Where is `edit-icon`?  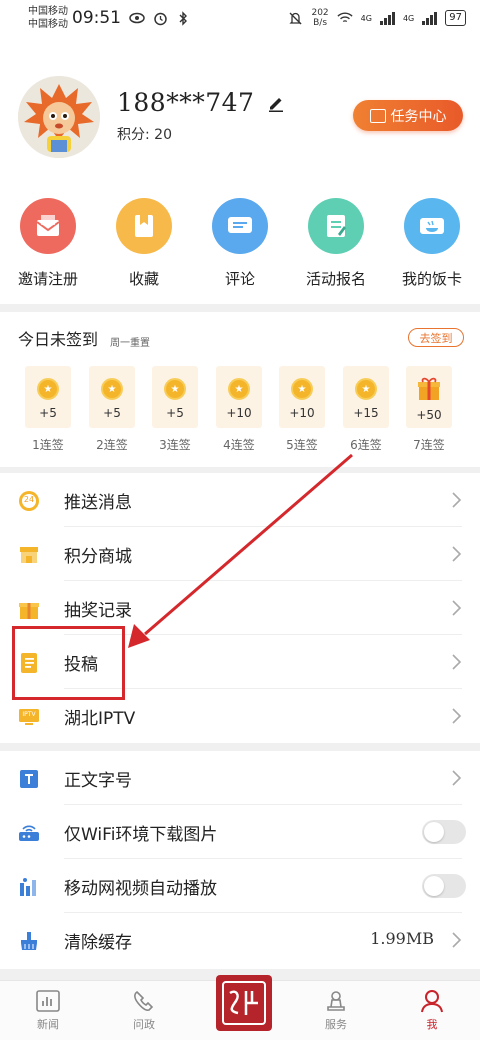 edit-icon is located at coordinates (276, 103).